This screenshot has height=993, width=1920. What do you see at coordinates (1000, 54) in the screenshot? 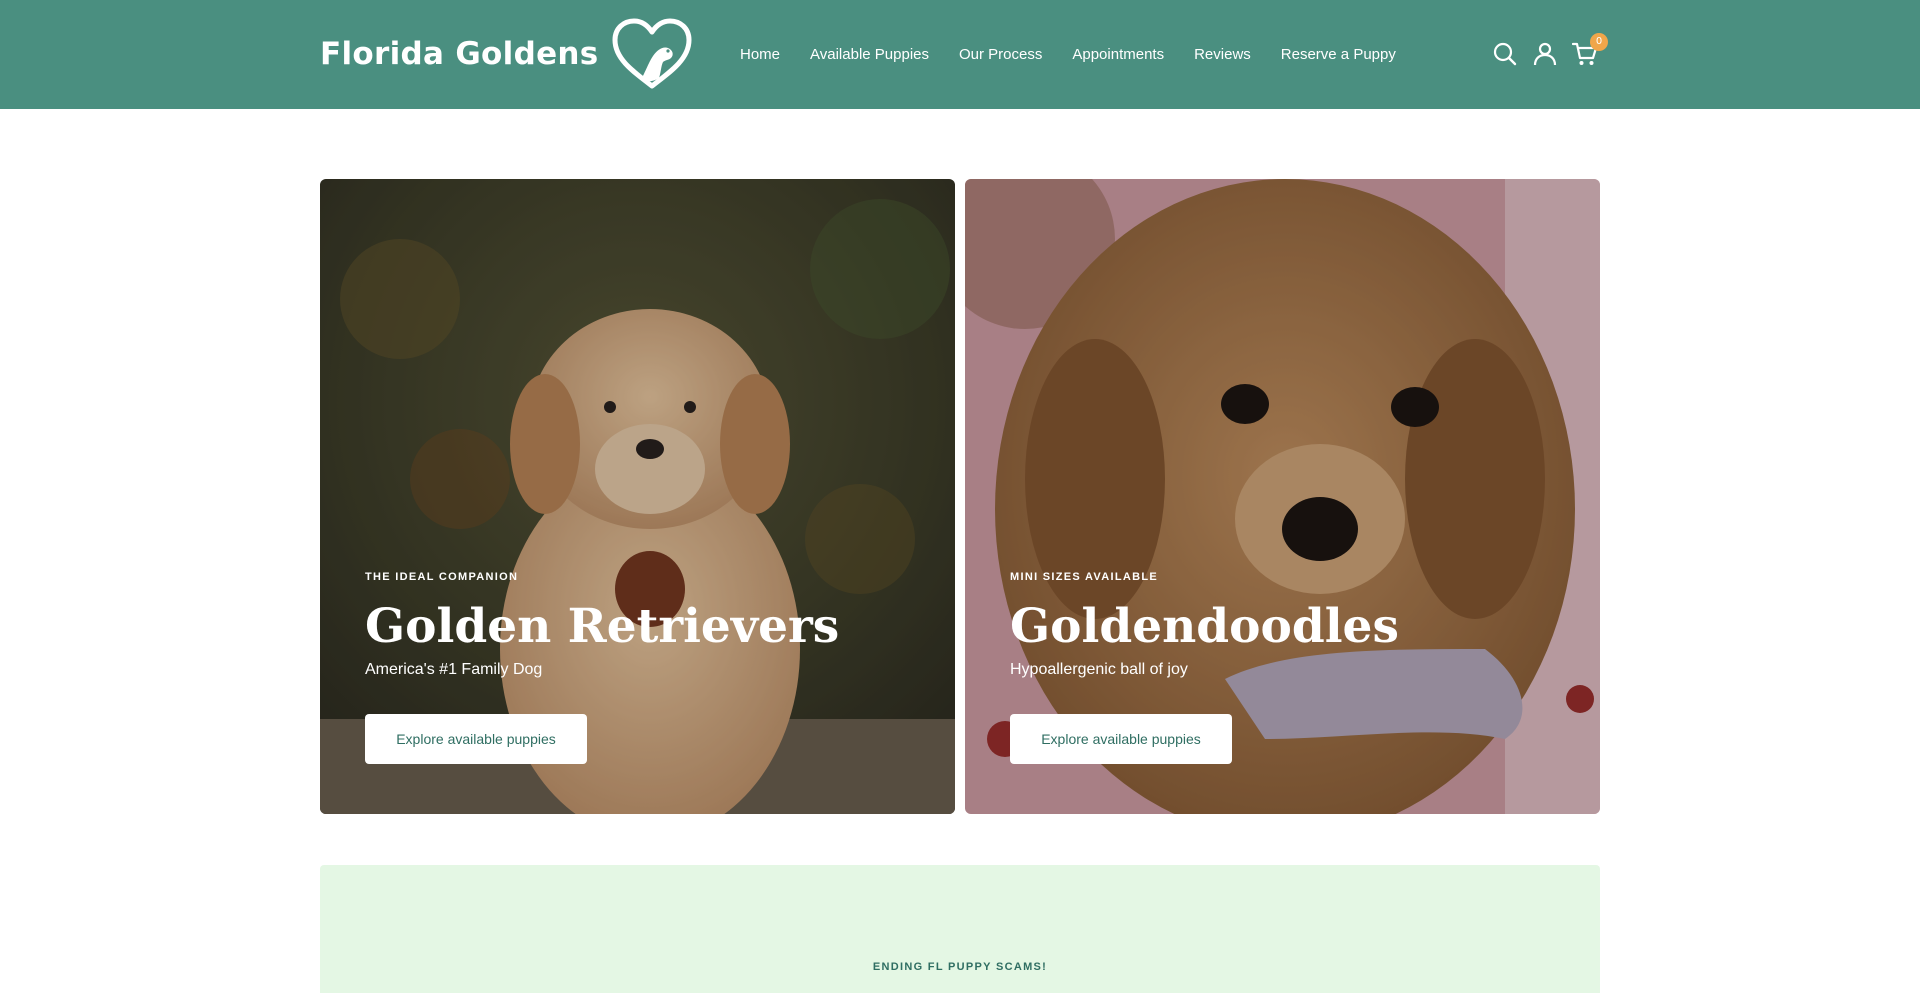
I see `nav-our-process: Our Process` at bounding box center [1000, 54].